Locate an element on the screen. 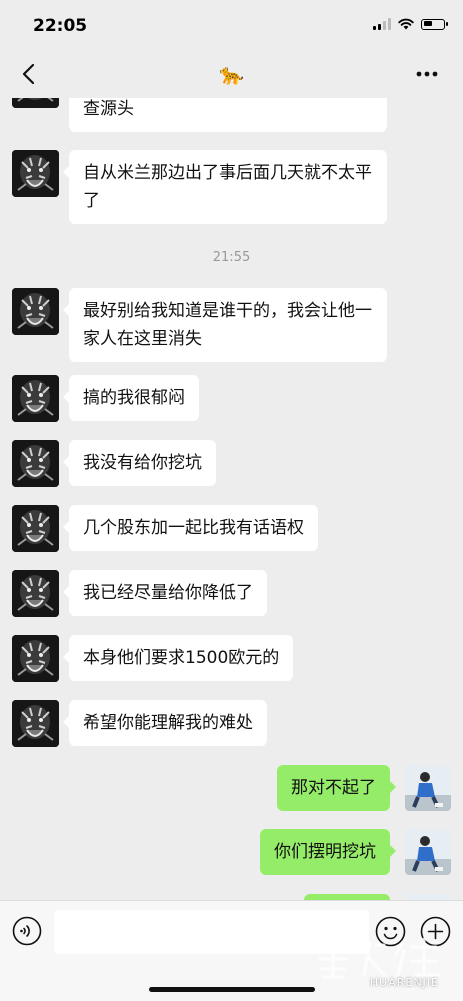 The width and height of the screenshot is (463, 1001). chat-title: 🐆 is located at coordinates (231, 74).